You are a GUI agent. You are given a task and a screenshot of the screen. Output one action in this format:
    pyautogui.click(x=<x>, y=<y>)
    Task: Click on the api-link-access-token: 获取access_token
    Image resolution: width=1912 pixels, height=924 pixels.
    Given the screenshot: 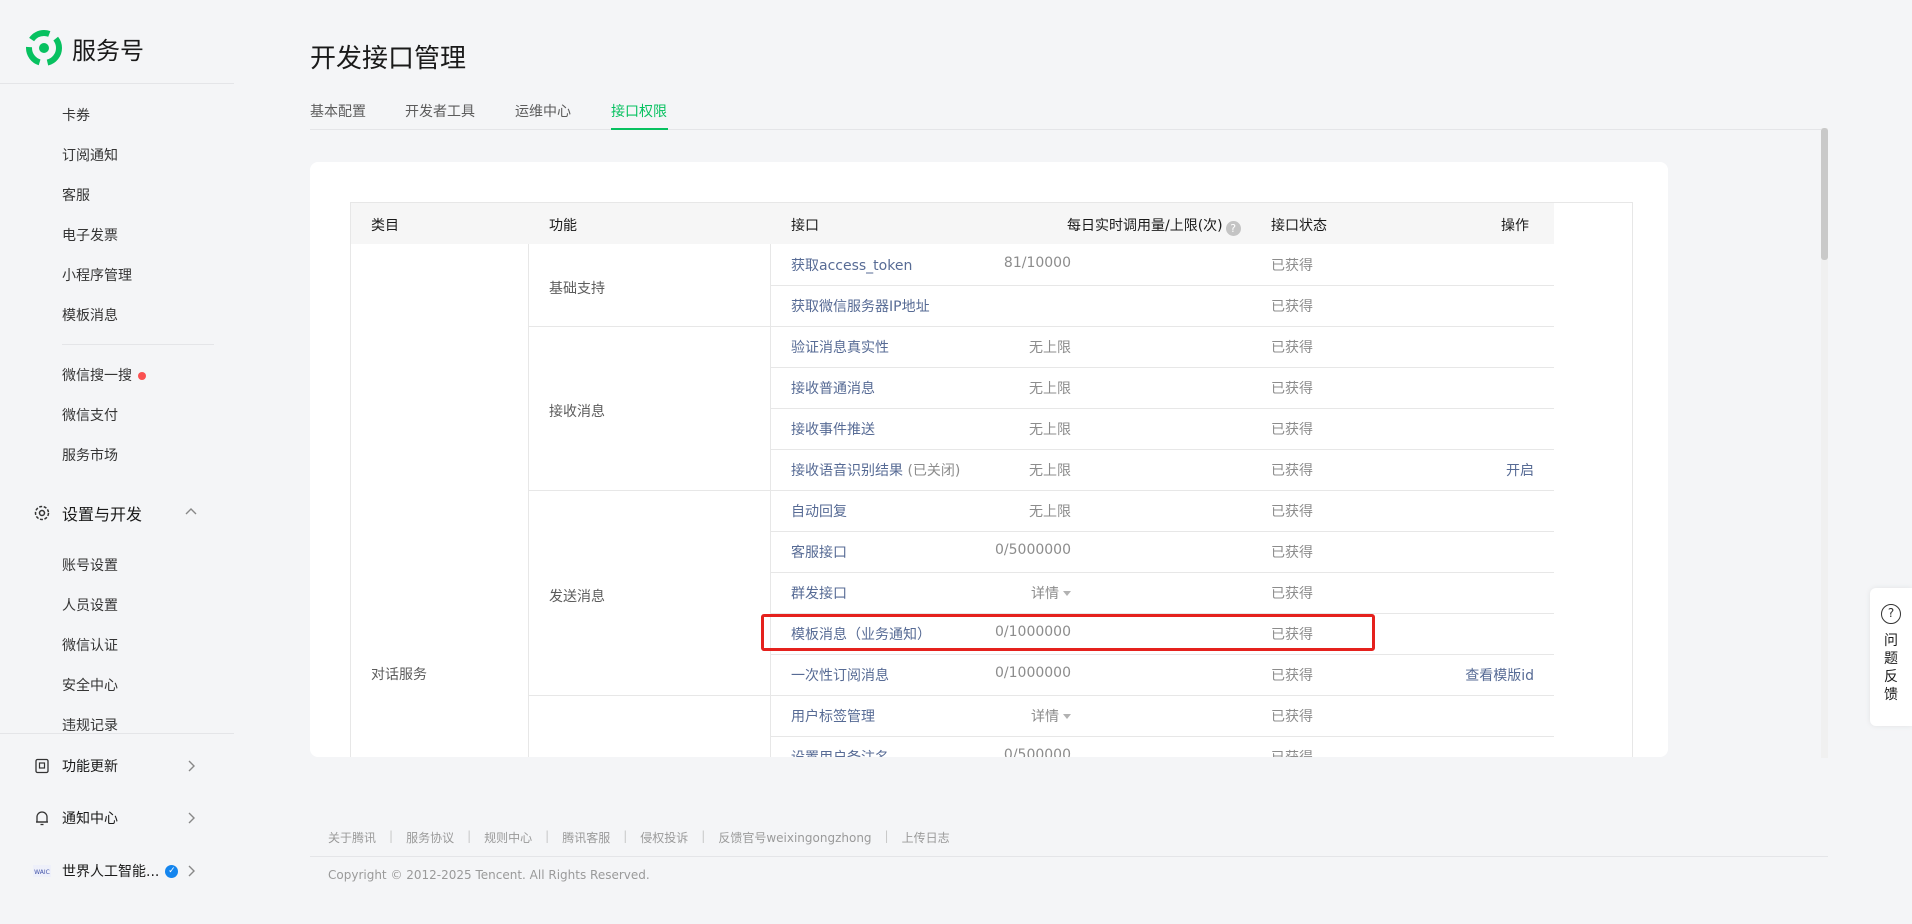 What is the action you would take?
    pyautogui.click(x=851, y=265)
    